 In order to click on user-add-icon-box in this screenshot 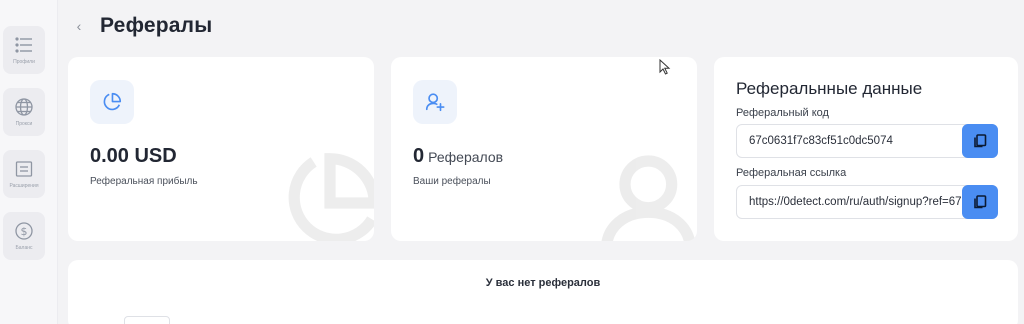, I will do `click(435, 102)`.